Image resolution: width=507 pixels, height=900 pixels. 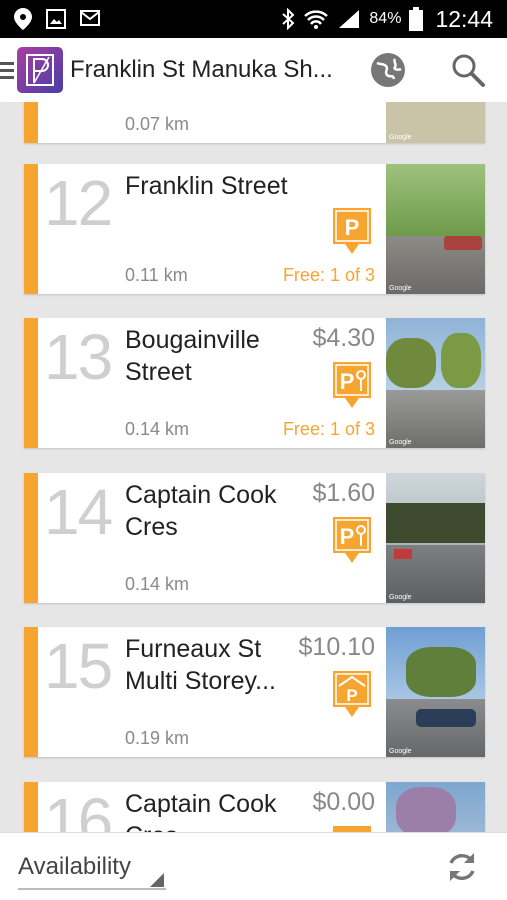 I want to click on clock: 12:44, so click(x=464, y=18).